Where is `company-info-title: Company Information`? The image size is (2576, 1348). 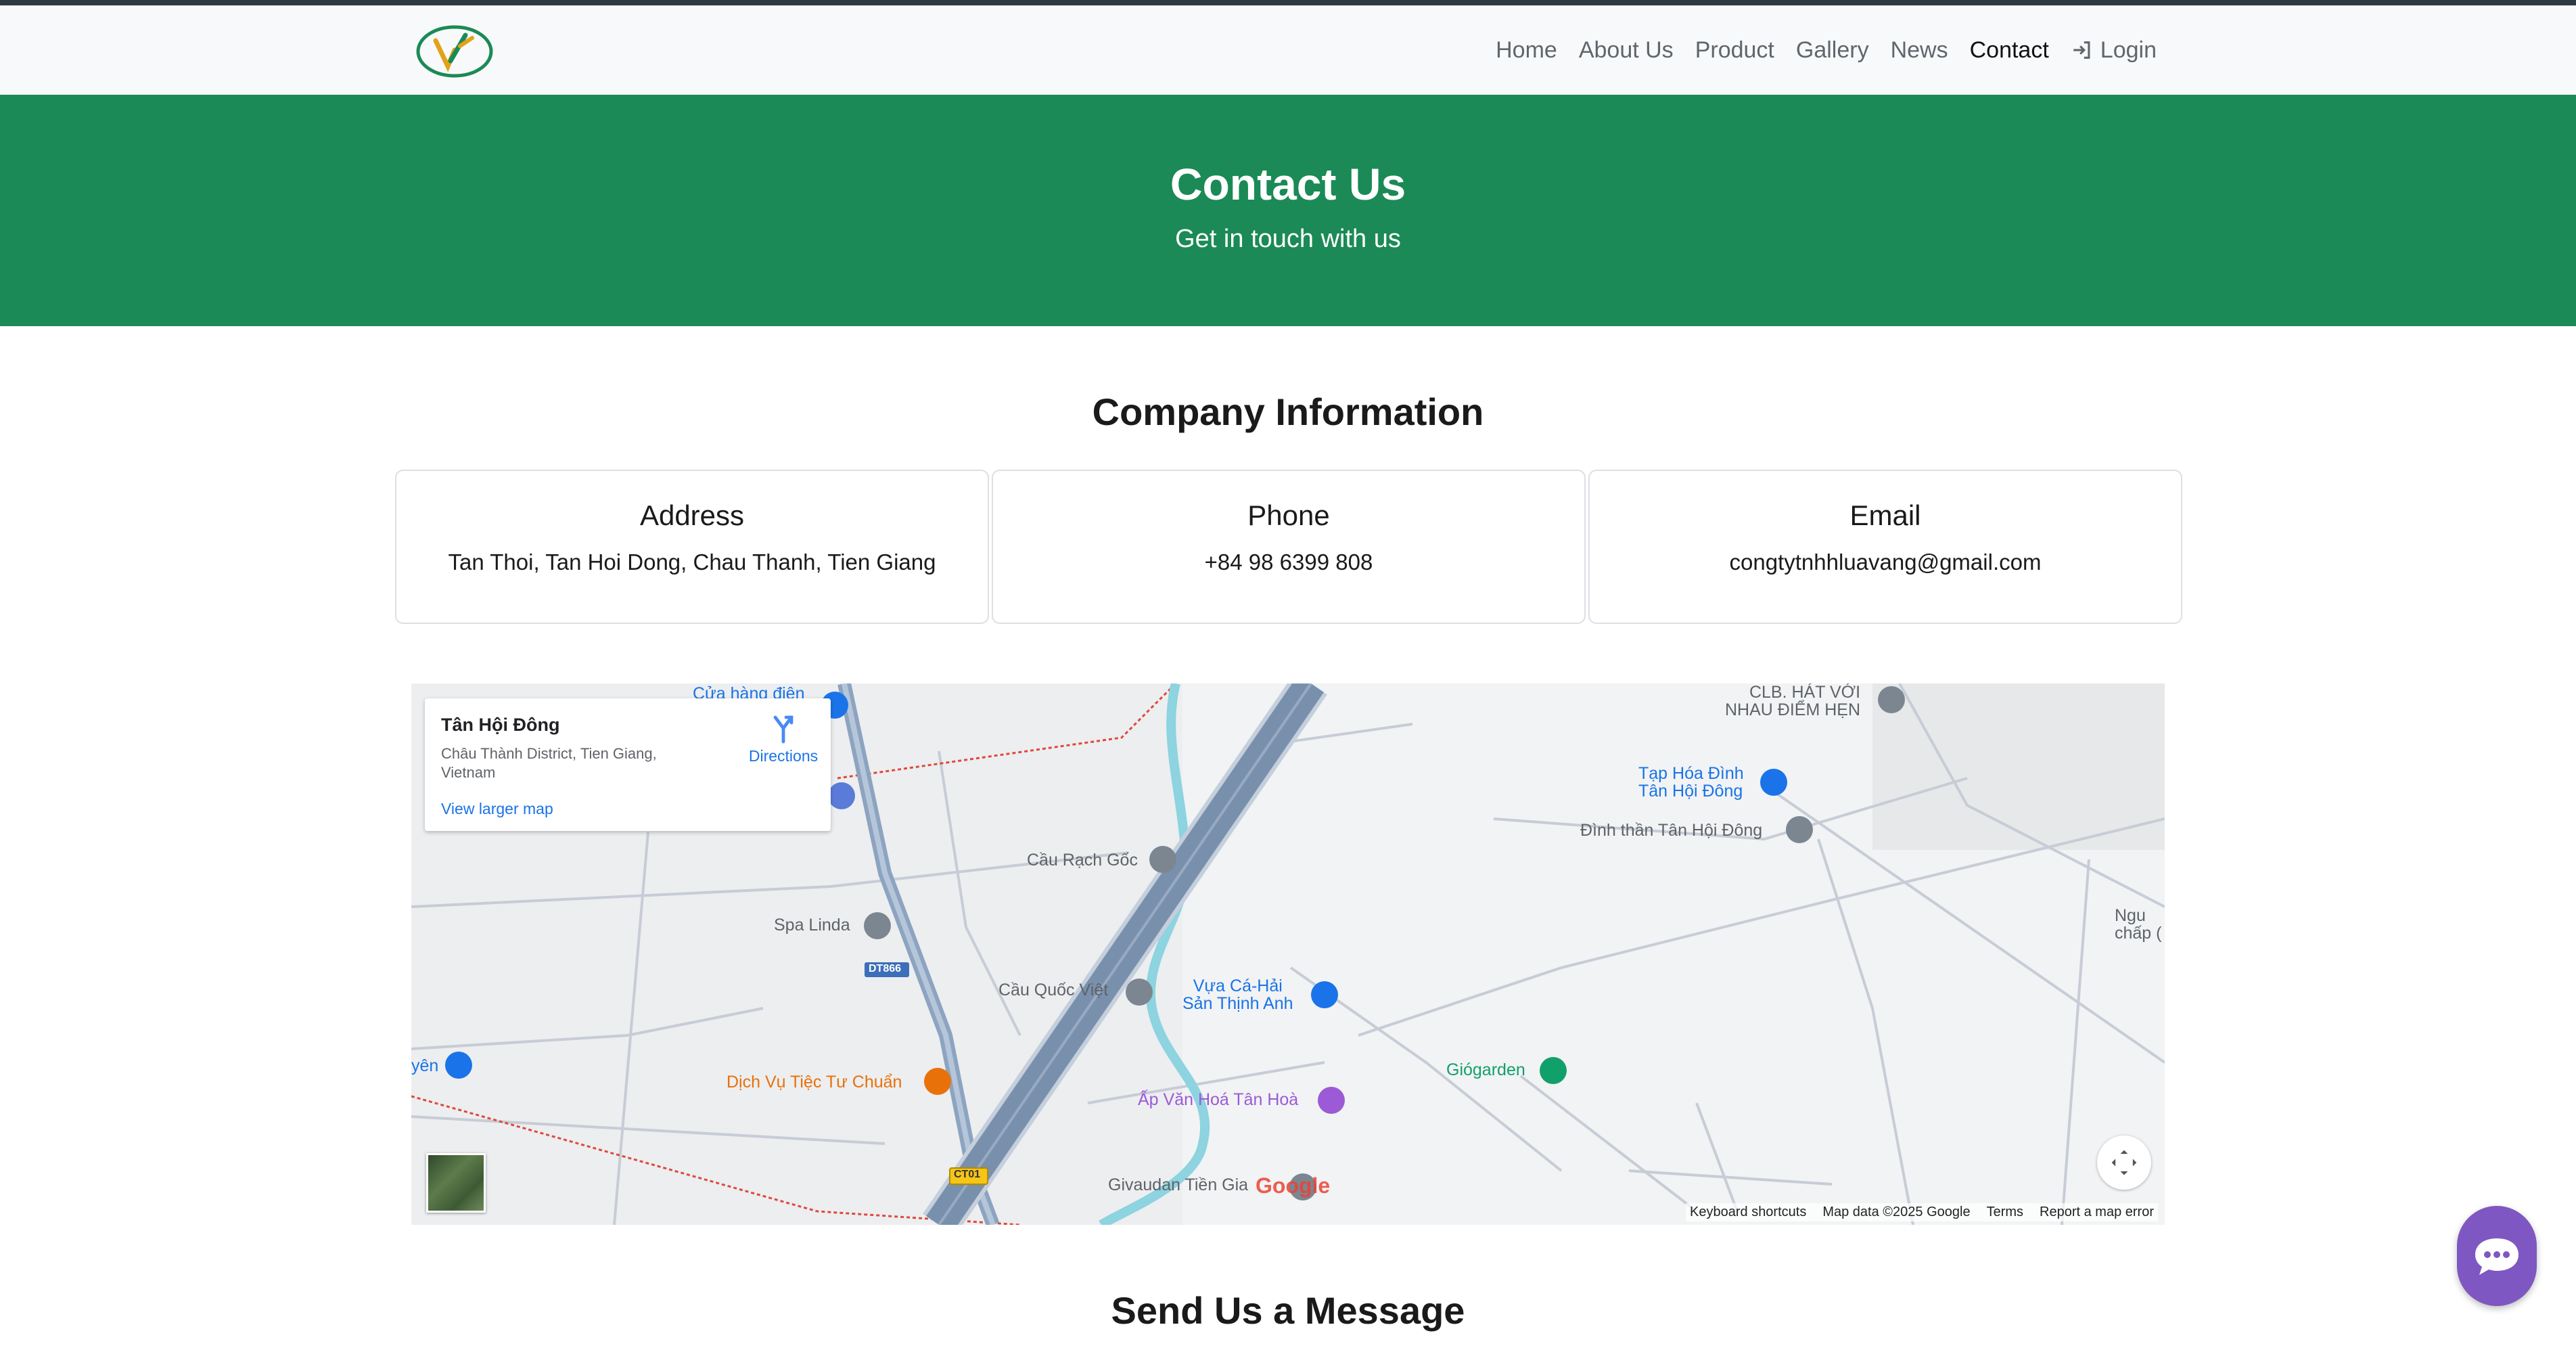
company-info-title: Company Information is located at coordinates (1288, 411).